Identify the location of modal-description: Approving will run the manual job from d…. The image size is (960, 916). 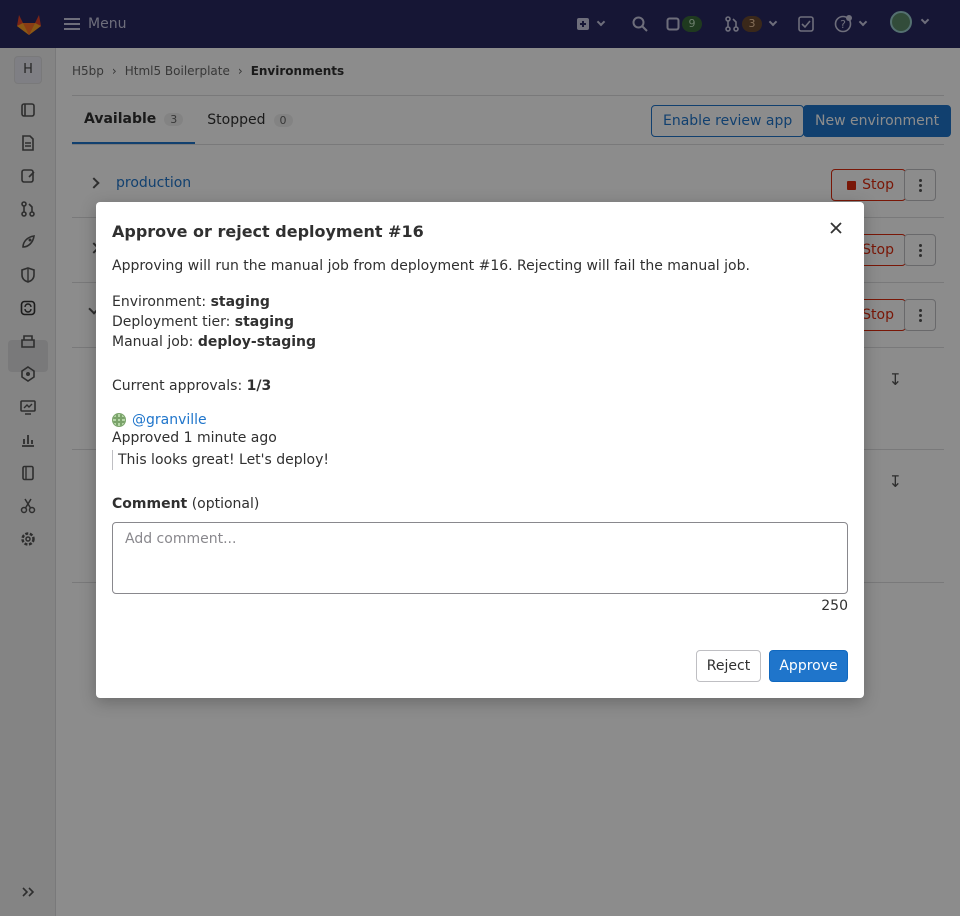
(431, 266).